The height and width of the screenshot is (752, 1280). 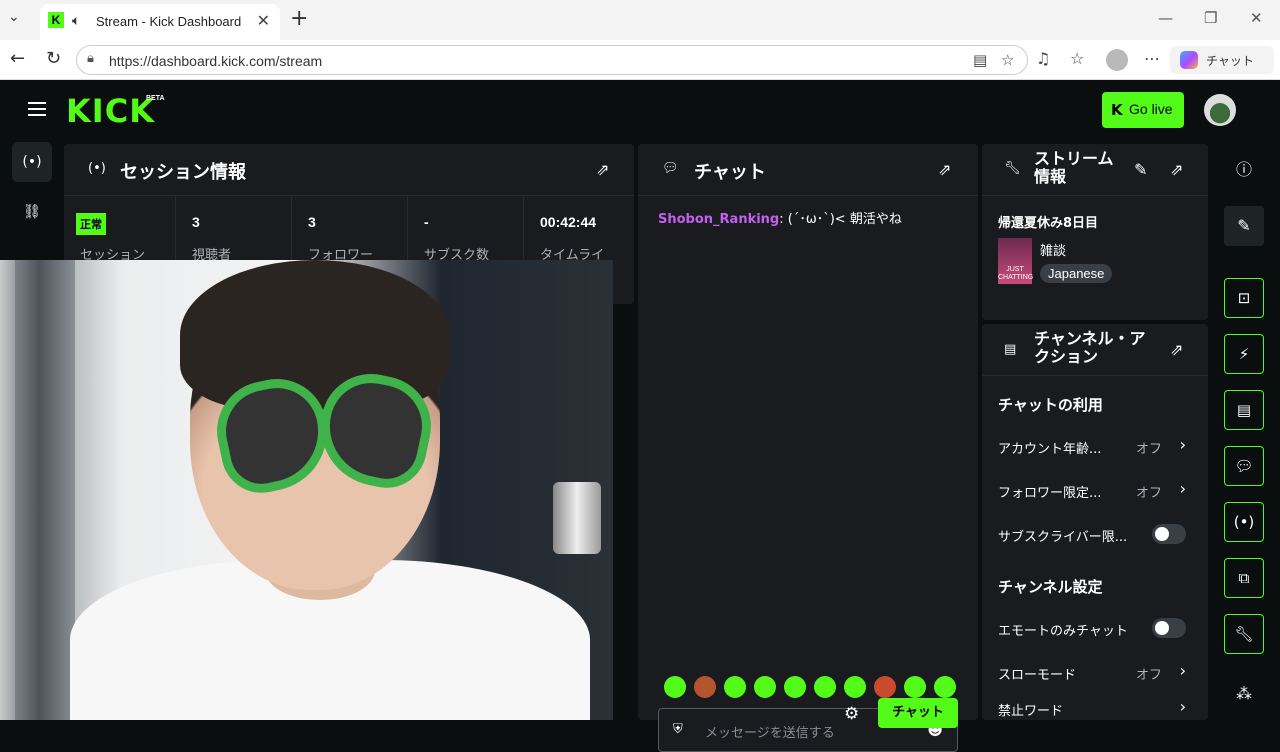 What do you see at coordinates (91, 224) in the screenshot?
I see `status-badge: 正常` at bounding box center [91, 224].